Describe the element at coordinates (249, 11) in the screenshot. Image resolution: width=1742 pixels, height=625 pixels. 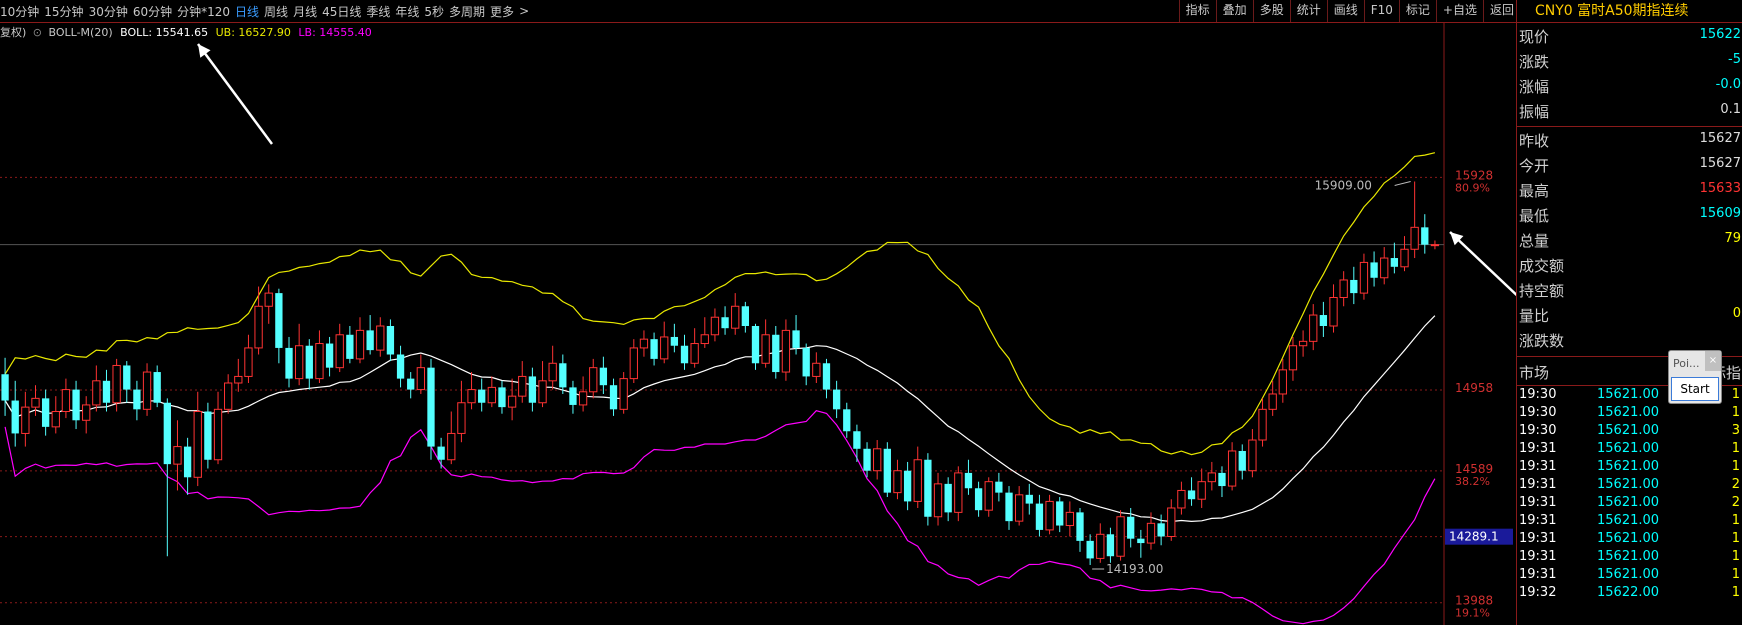
I see `period-tab: 日线` at that location.